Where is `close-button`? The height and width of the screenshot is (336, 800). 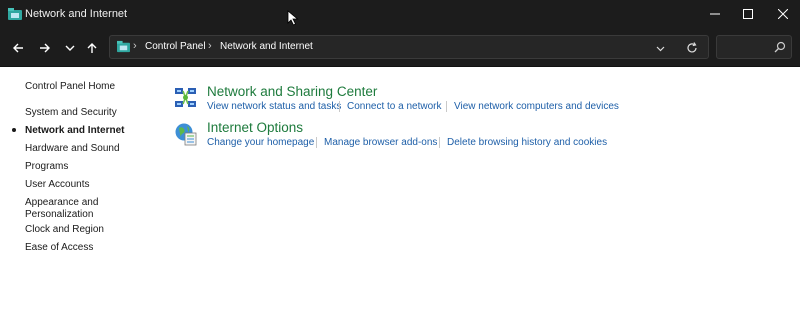
close-button is located at coordinates (783, 14).